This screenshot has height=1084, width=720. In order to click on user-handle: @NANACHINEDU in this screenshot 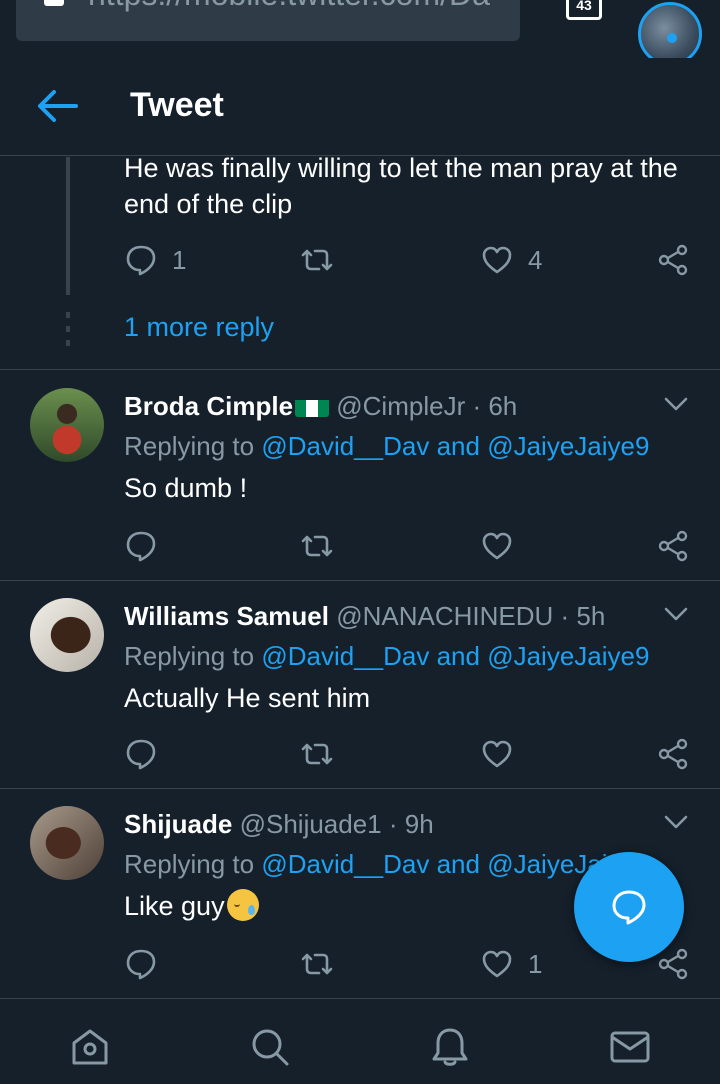, I will do `click(444, 616)`.